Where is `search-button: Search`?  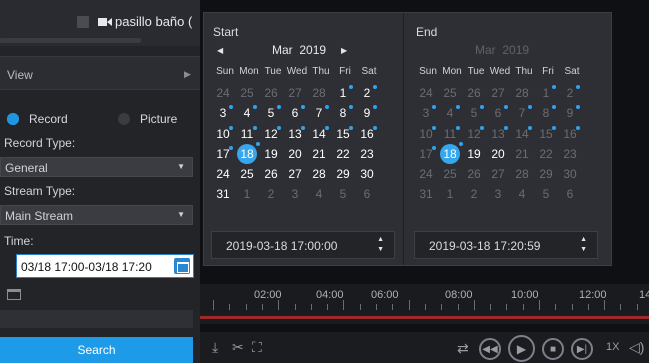 search-button: Search is located at coordinates (96, 350).